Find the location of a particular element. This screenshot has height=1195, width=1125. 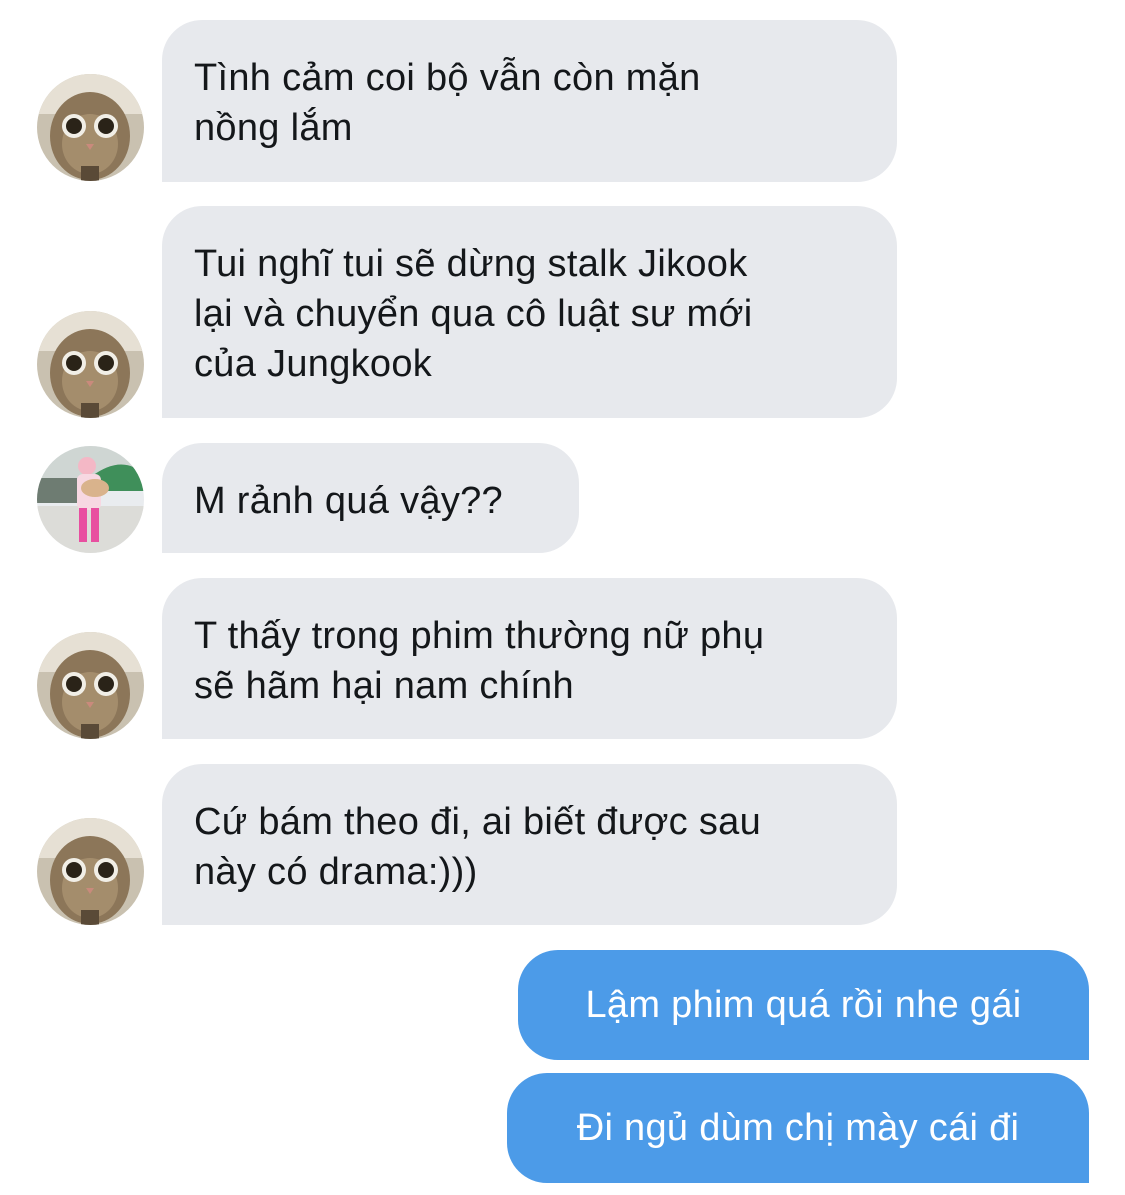

outgoing-message-bubble: Đi ngủ dùm chị mày cái đi is located at coordinates (798, 1128).